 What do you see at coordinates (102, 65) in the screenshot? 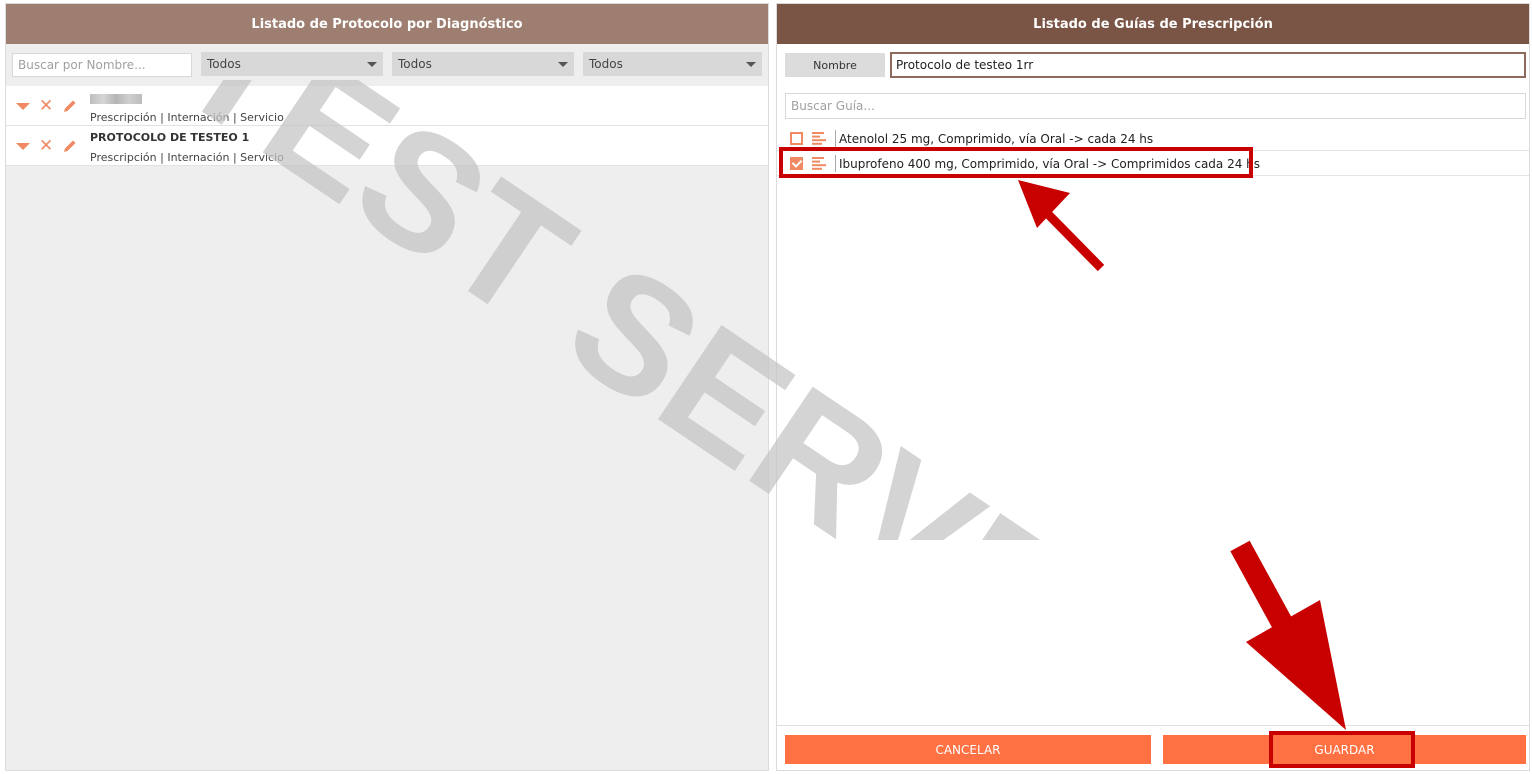
I see `search-by-name-input` at bounding box center [102, 65].